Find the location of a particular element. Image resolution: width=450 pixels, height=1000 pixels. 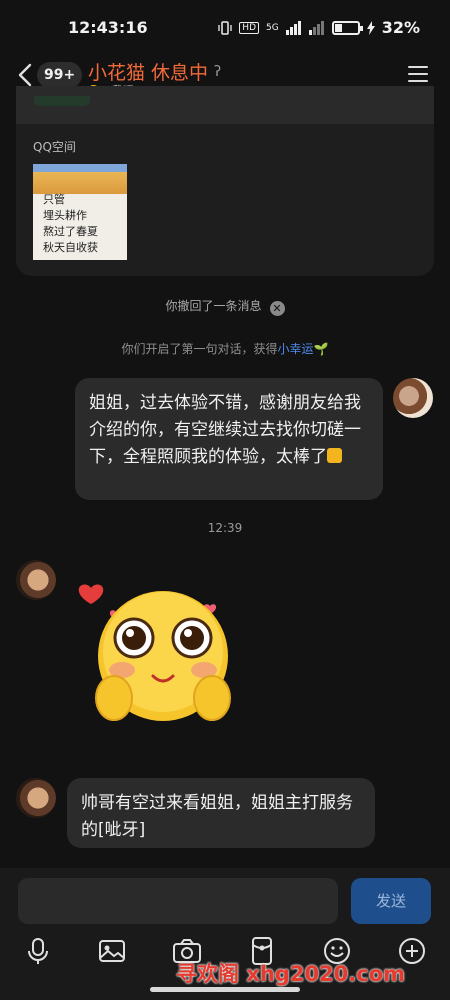

message-text: 帅哥有空过来看姐姐，姐姐主打服务的[呲牙] is located at coordinates (217, 816).